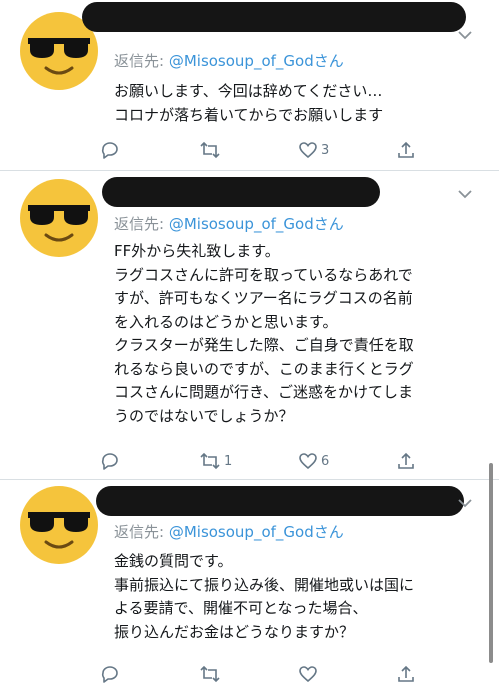 The image size is (499, 686). I want to click on action-bar: 3, so click(249, 150).